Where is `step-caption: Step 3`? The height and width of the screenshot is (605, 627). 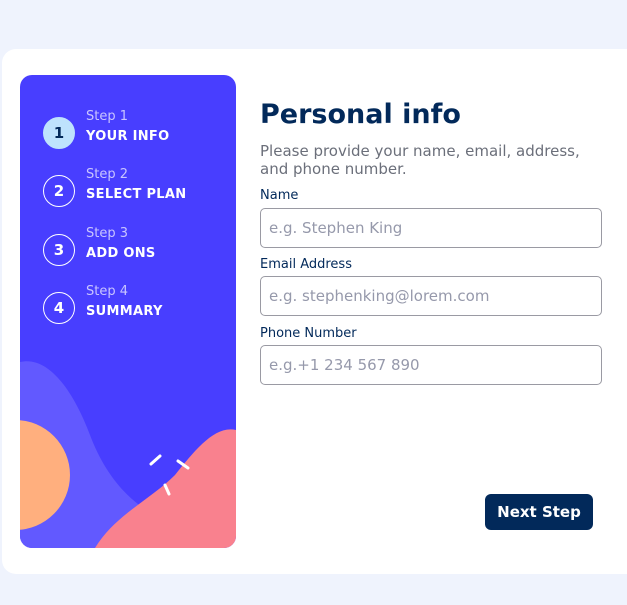 step-caption: Step 3 is located at coordinates (107, 233).